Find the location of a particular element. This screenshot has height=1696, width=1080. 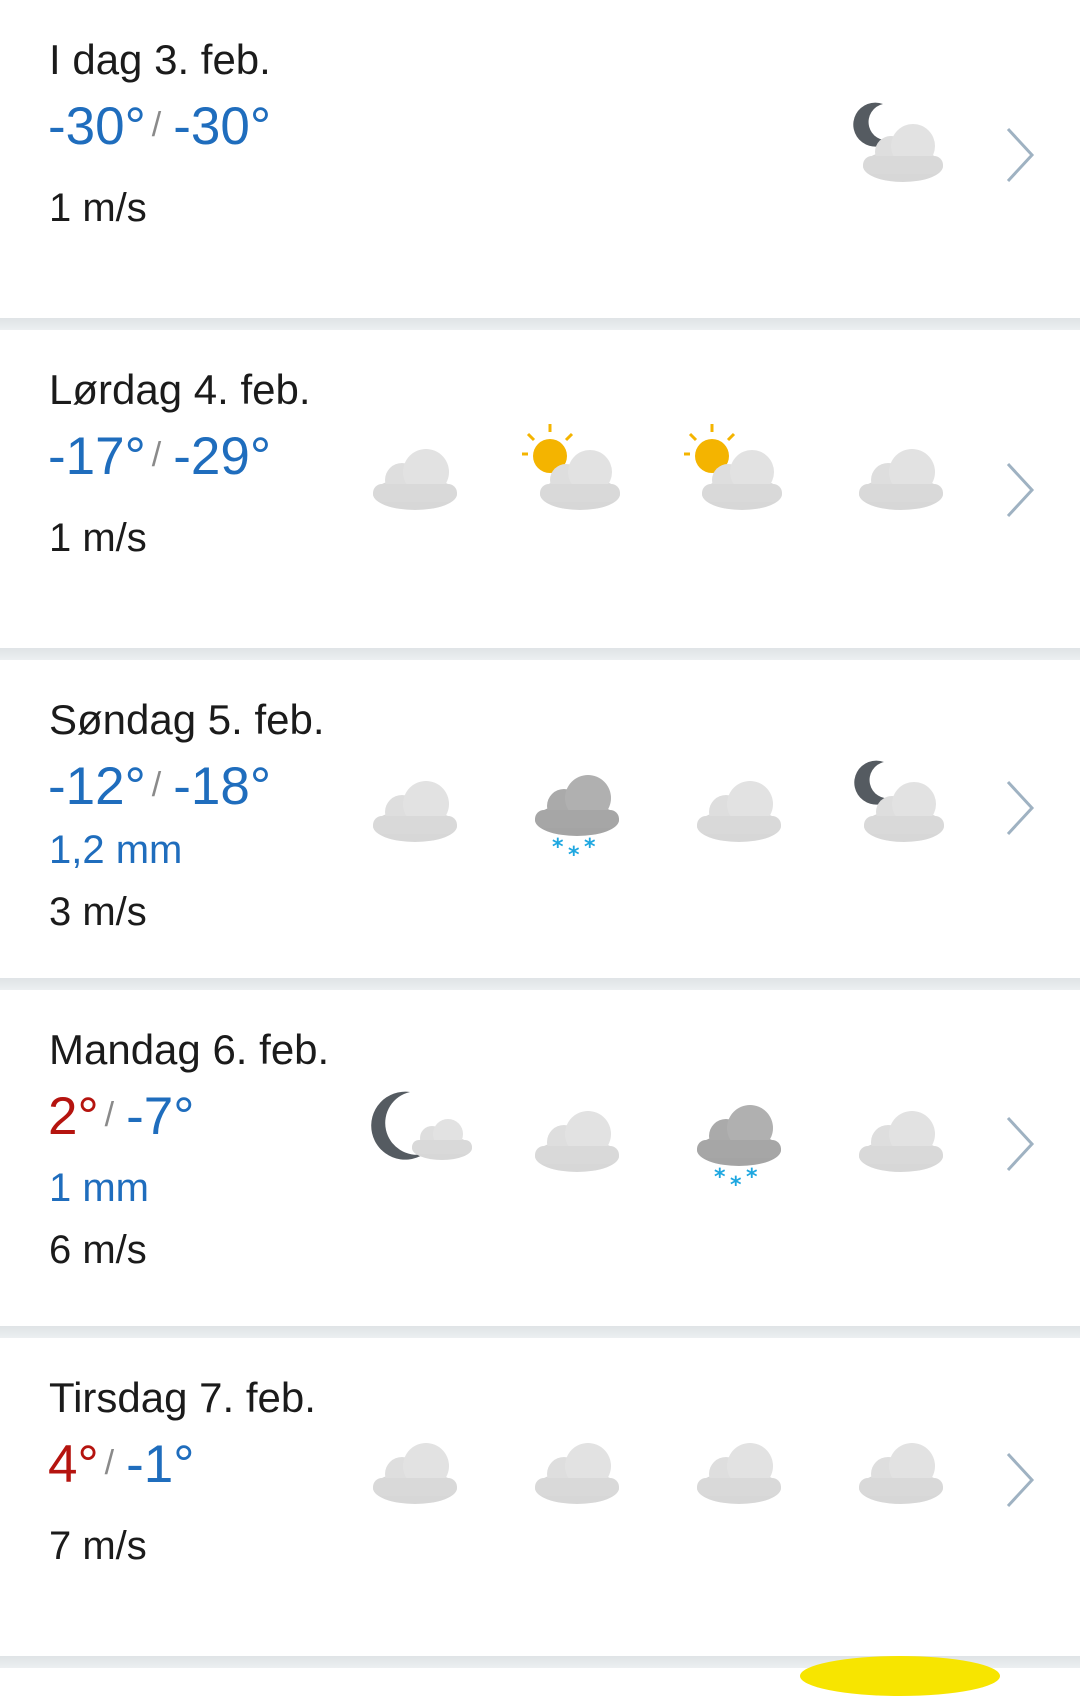

fair-night-icon is located at coordinates (421, 1125).